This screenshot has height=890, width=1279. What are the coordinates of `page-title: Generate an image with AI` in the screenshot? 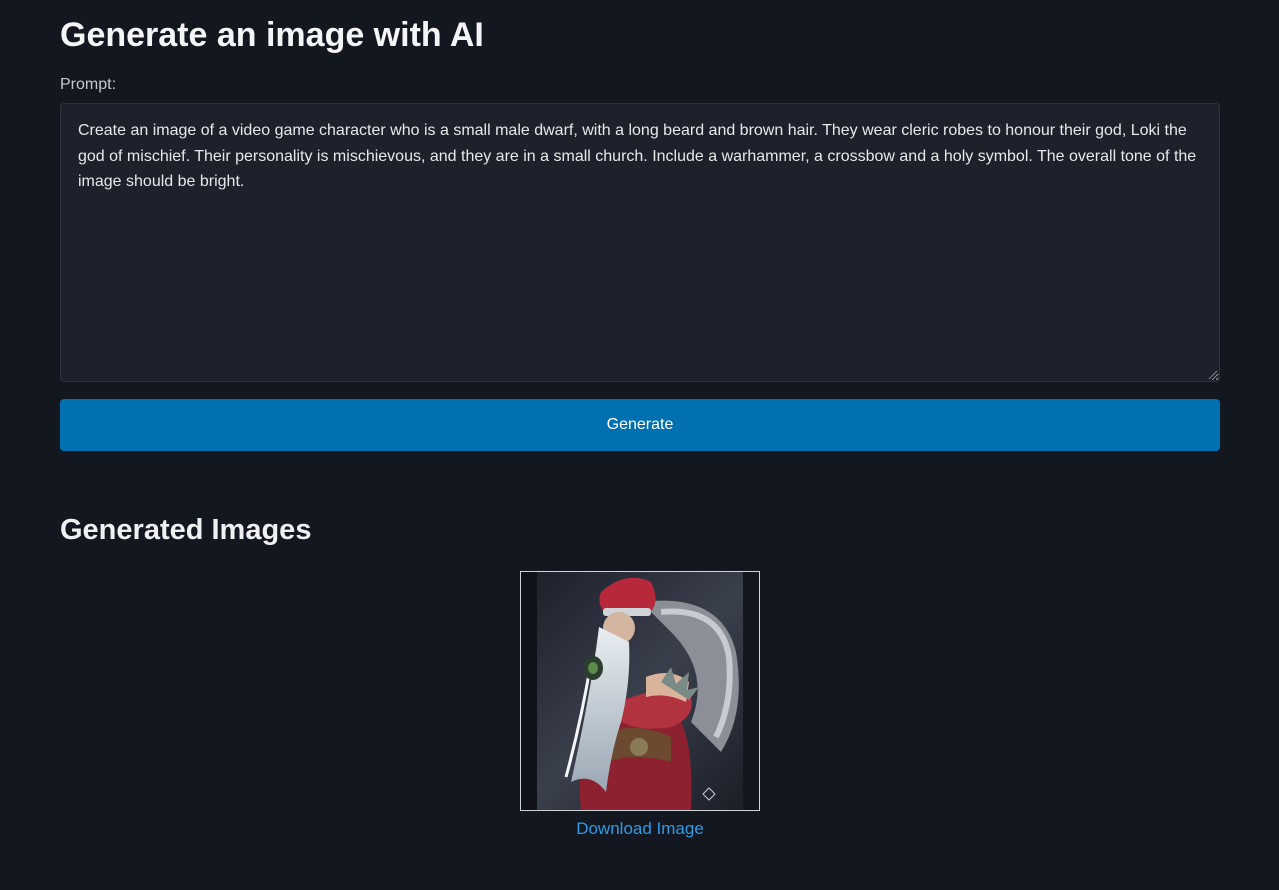 It's located at (272, 35).